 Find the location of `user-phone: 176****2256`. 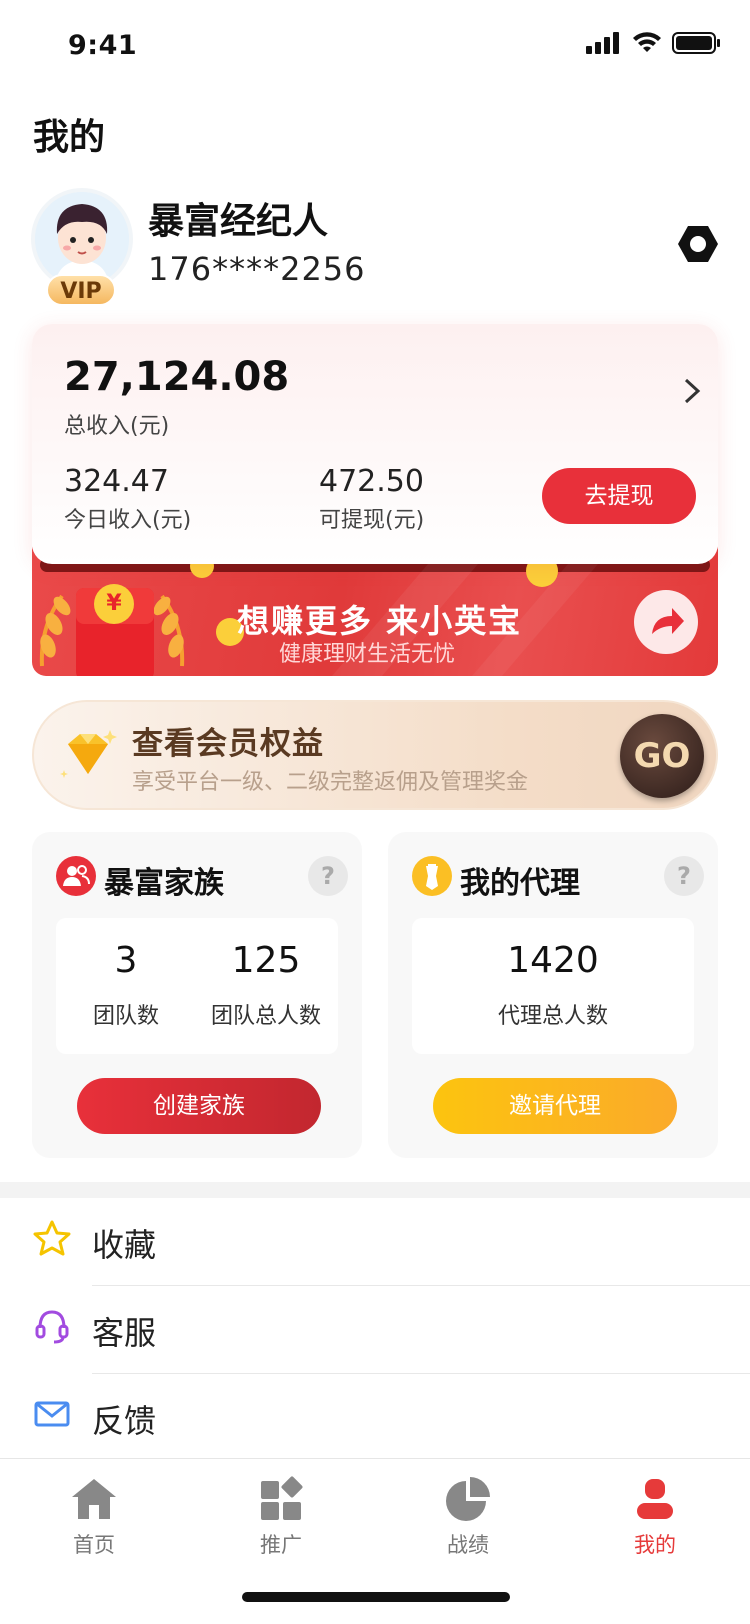

user-phone: 176****2256 is located at coordinates (257, 269).